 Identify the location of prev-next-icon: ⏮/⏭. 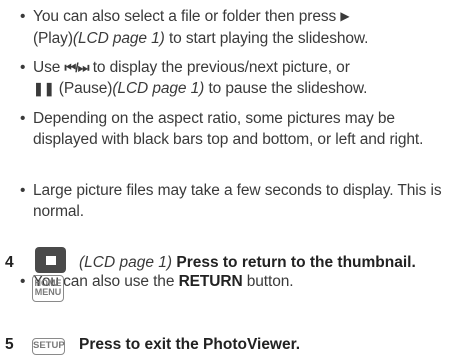
(76, 67).